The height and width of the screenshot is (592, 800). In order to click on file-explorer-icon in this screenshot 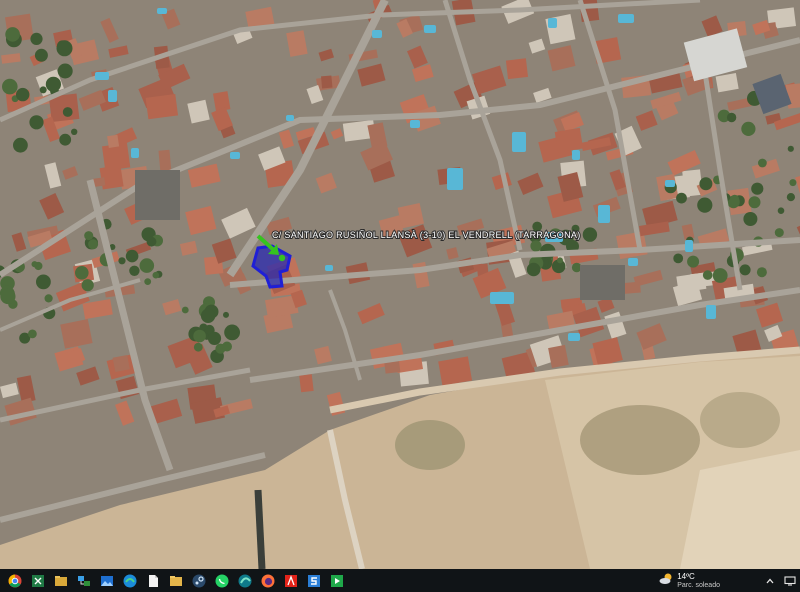, I will do `click(61, 581)`.